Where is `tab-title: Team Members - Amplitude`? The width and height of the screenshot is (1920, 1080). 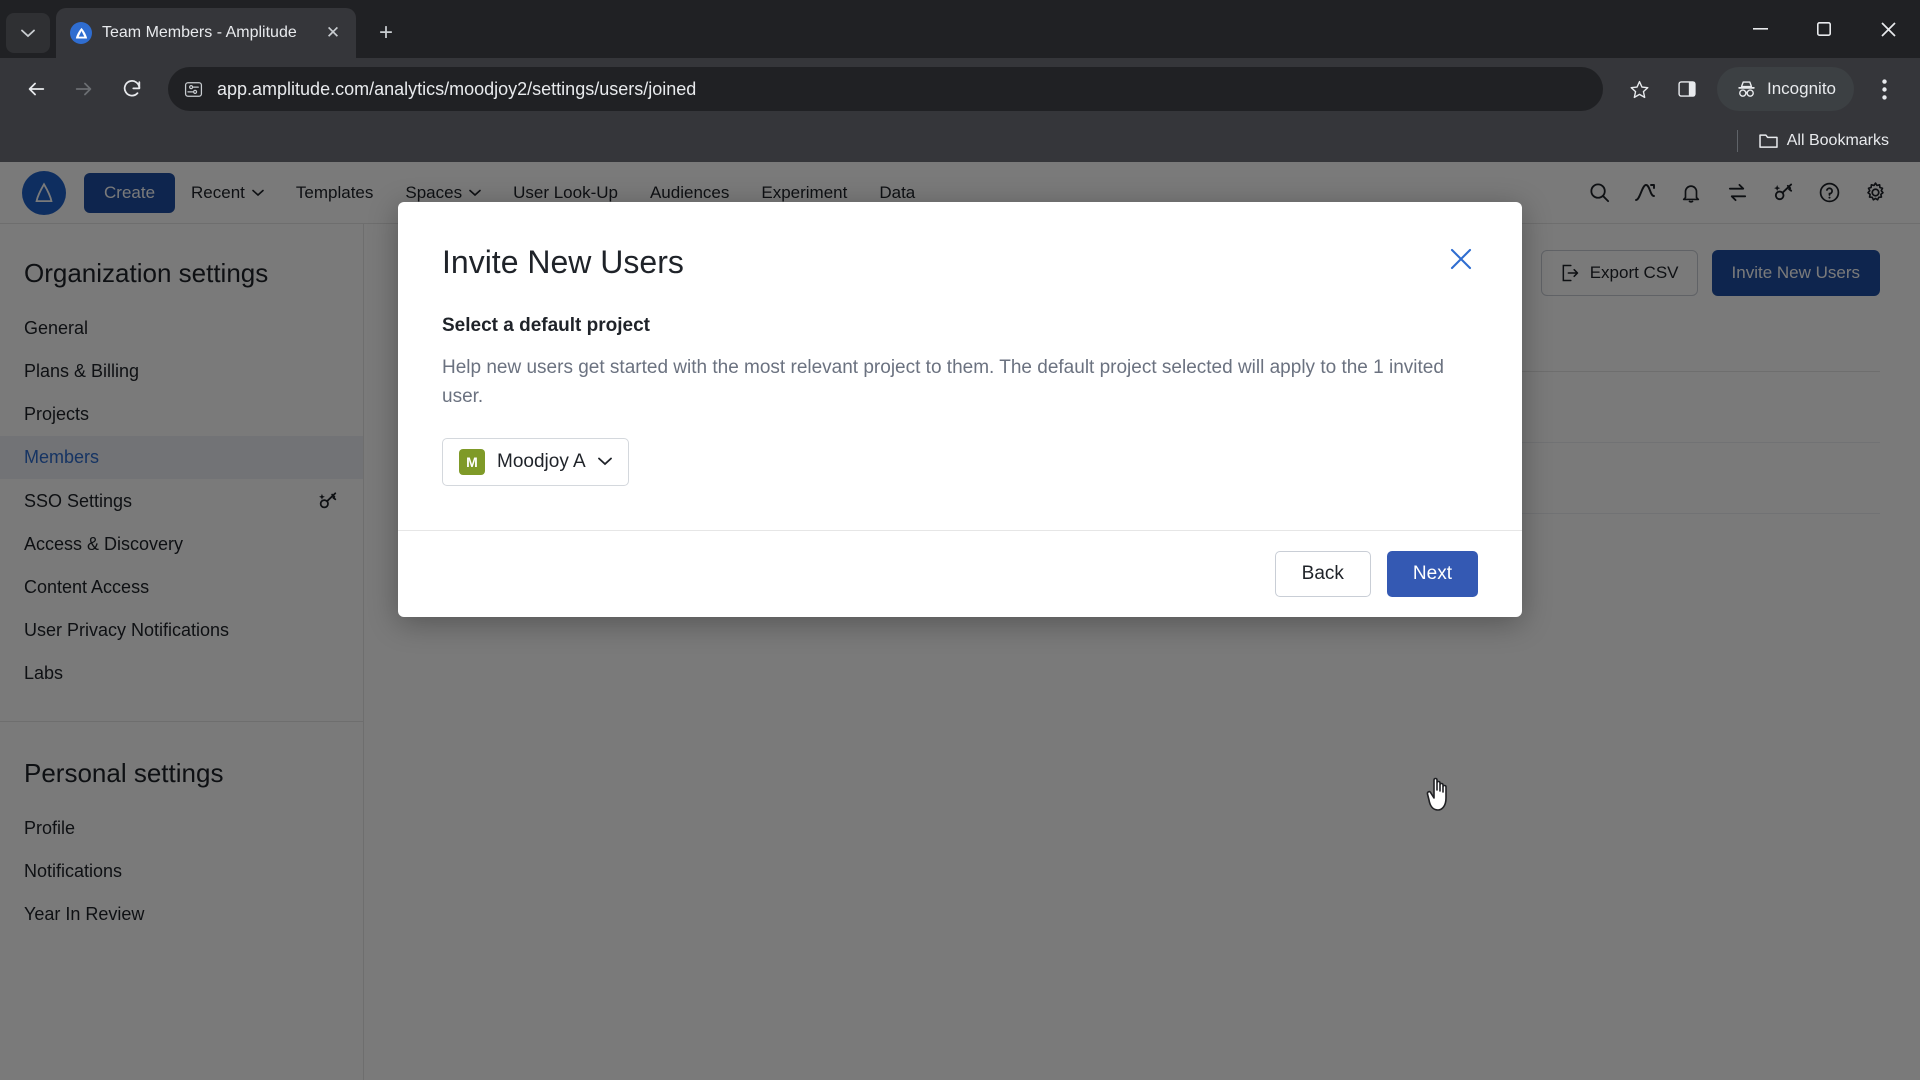
tab-title: Team Members - Amplitude is located at coordinates (199, 32).